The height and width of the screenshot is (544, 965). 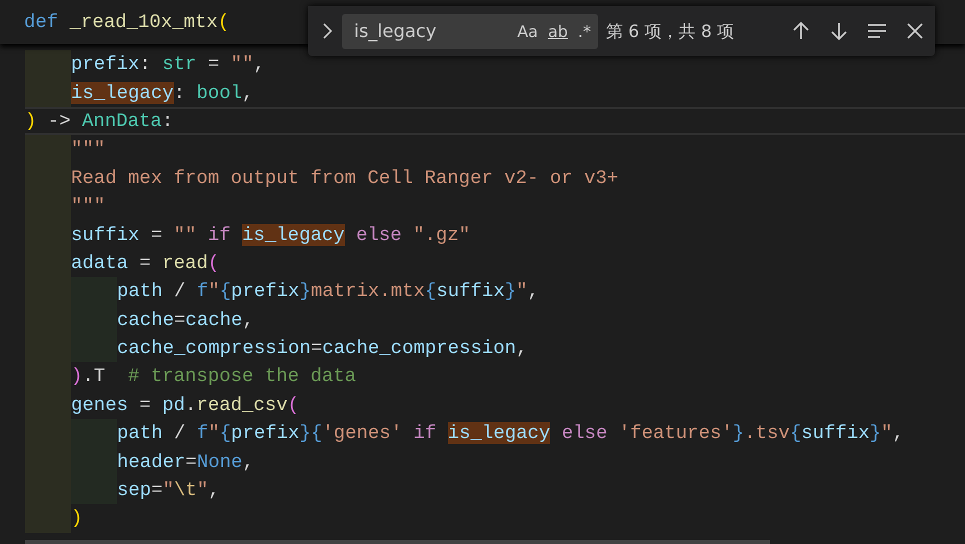 What do you see at coordinates (174, 405) in the screenshot?
I see `code-token: pd` at bounding box center [174, 405].